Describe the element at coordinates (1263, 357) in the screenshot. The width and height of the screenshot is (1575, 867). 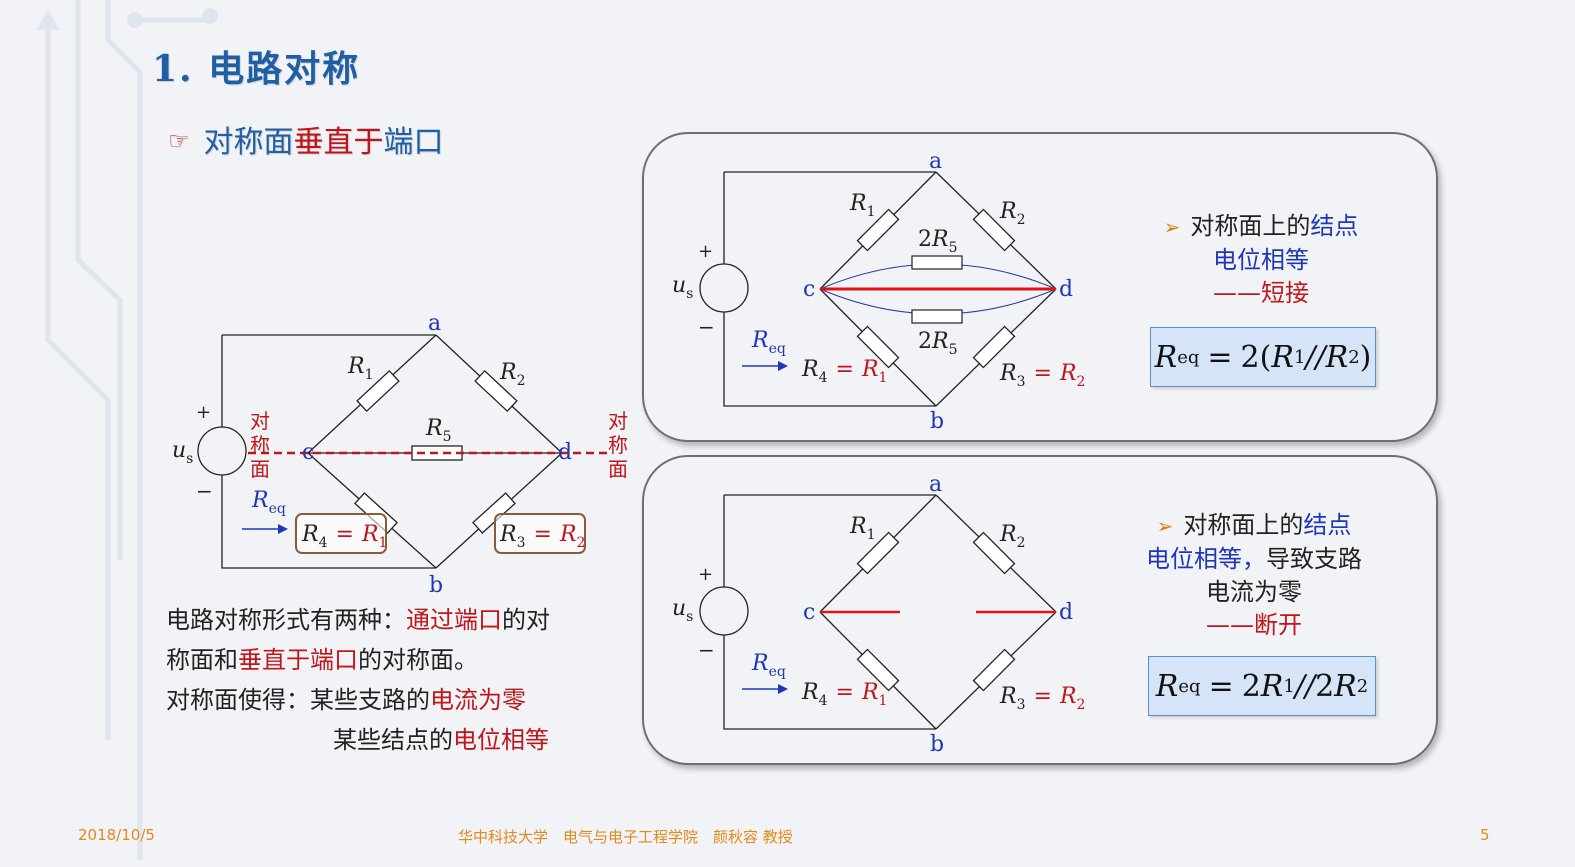
I see `req-formula-short: Req = 2(R 1//R 2)` at that location.